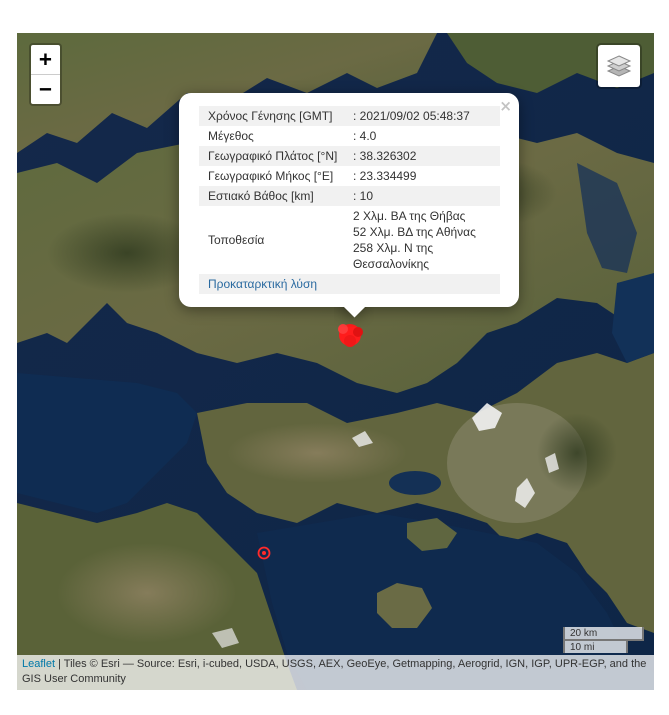 Image resolution: width=669 pixels, height=715 pixels. What do you see at coordinates (414, 232) in the screenshot?
I see `location-line: 52 Χλμ. ΒΔ της Αθήνας` at bounding box center [414, 232].